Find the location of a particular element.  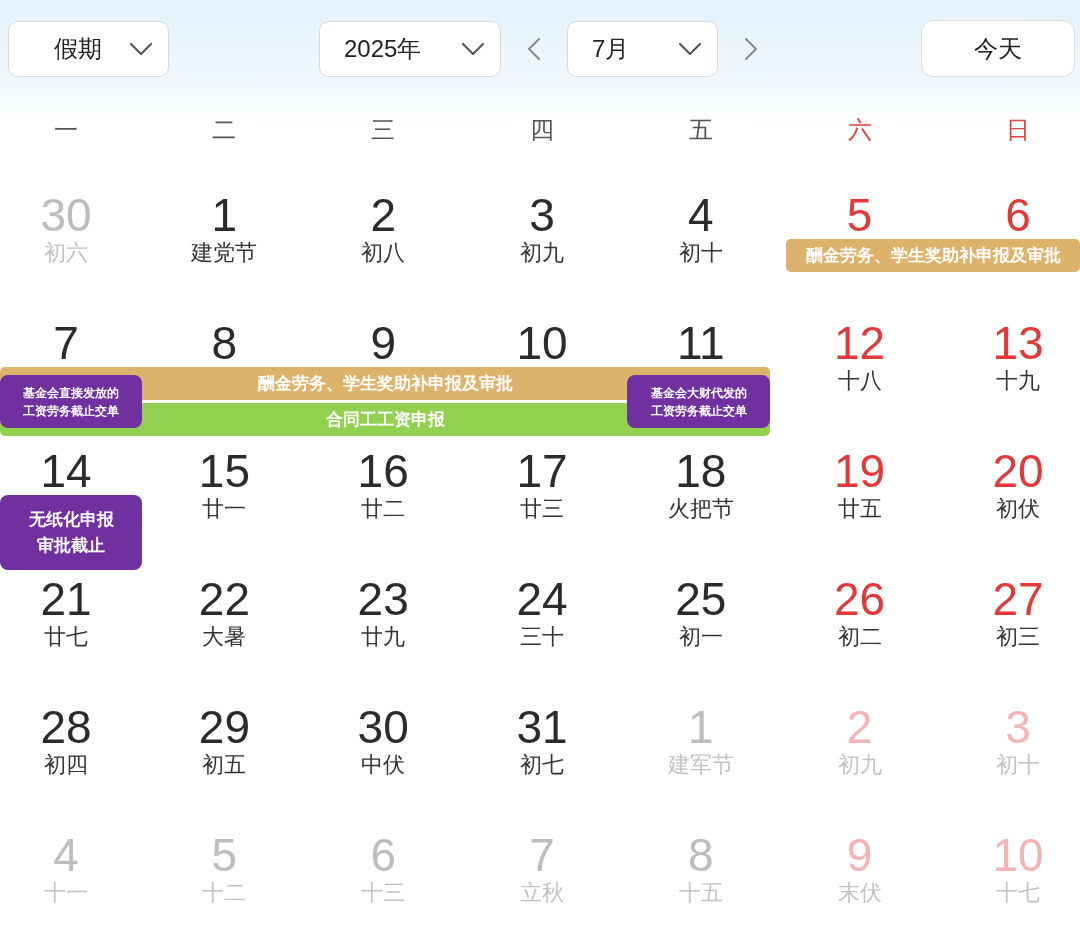

month-select: 7月 is located at coordinates (642, 48).